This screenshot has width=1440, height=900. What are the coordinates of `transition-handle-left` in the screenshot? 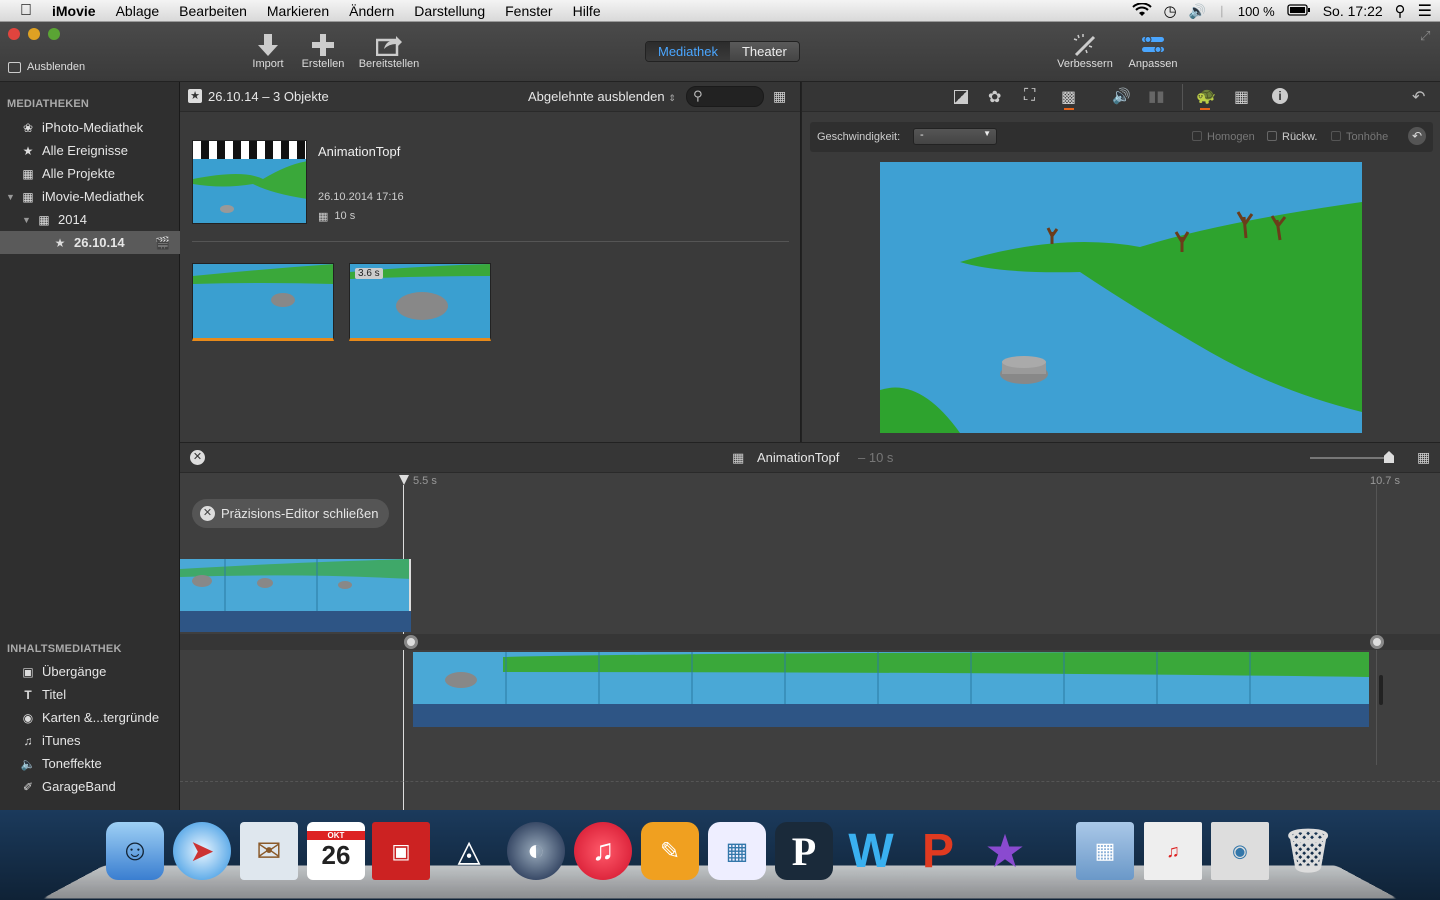 It's located at (411, 642).